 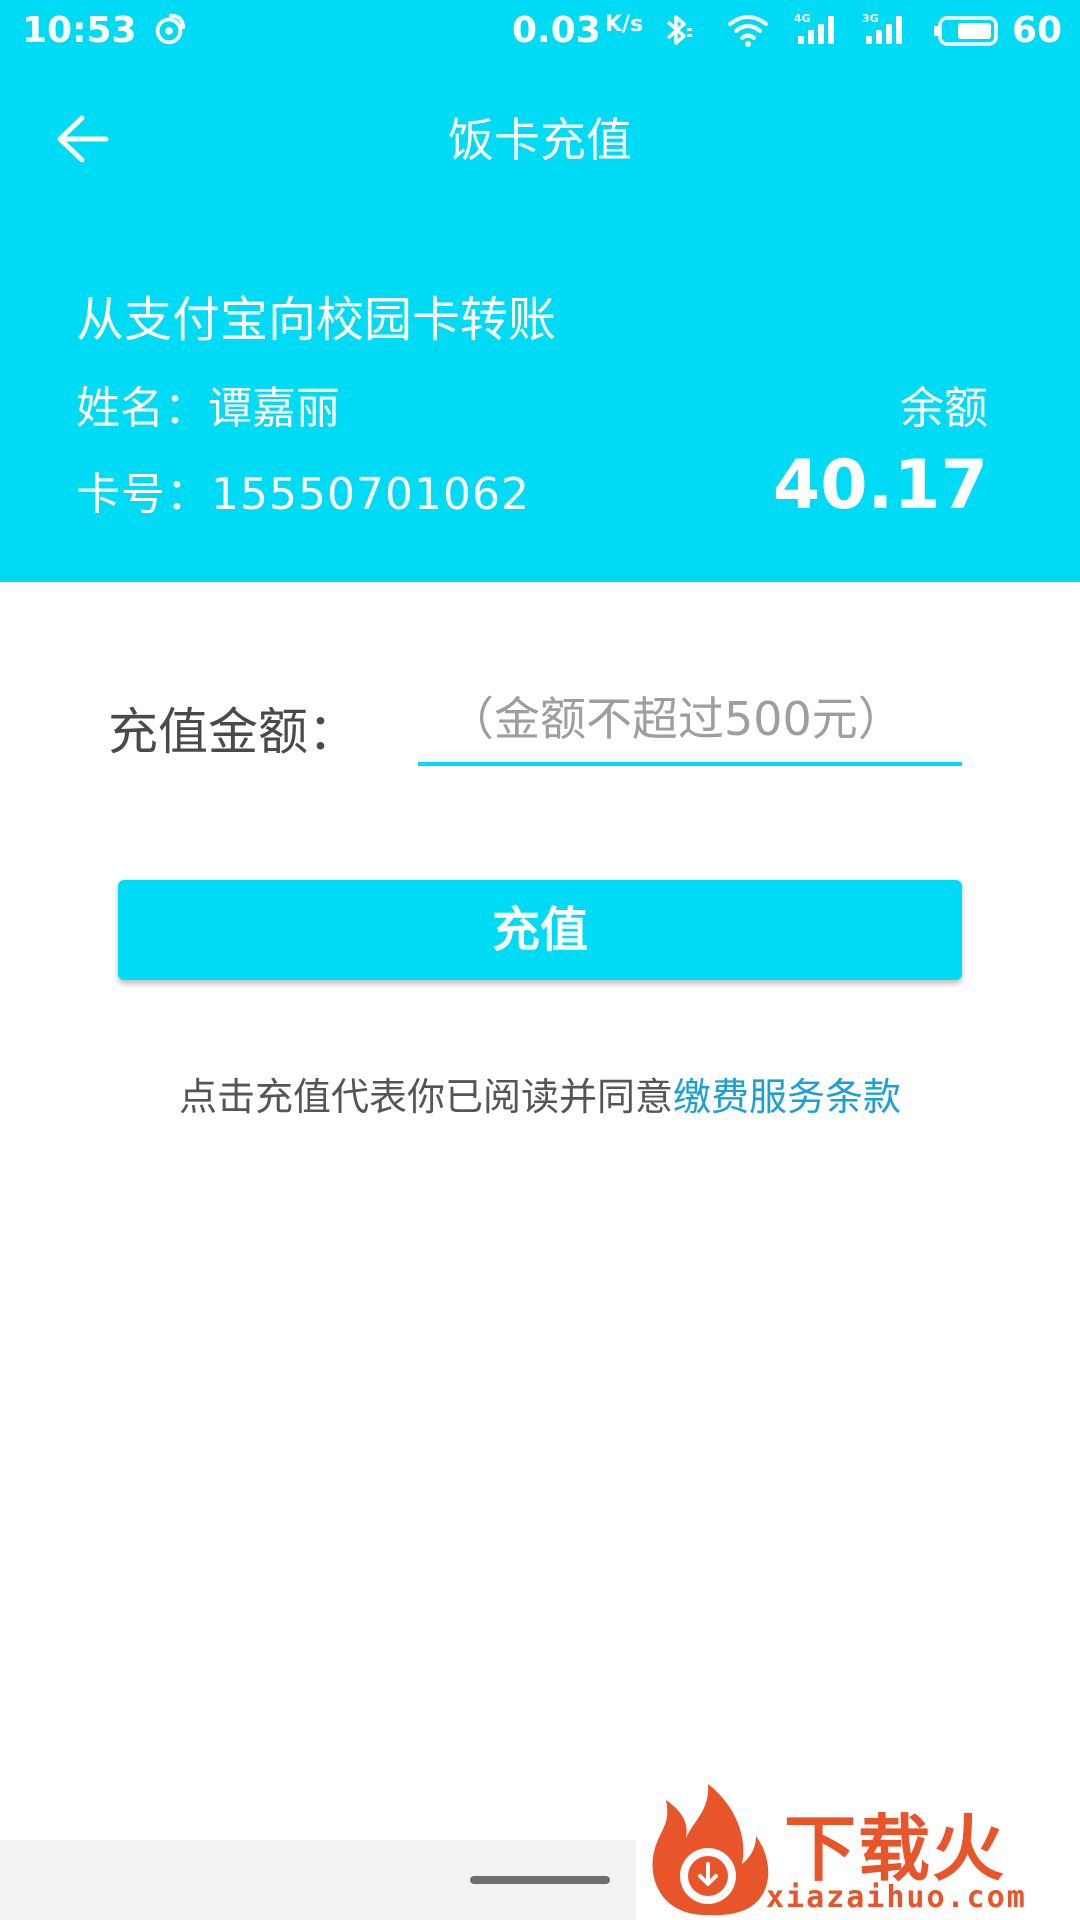 I want to click on status-bar: 10:53 0.03 K/s 4G 3G 60, so click(x=540, y=30).